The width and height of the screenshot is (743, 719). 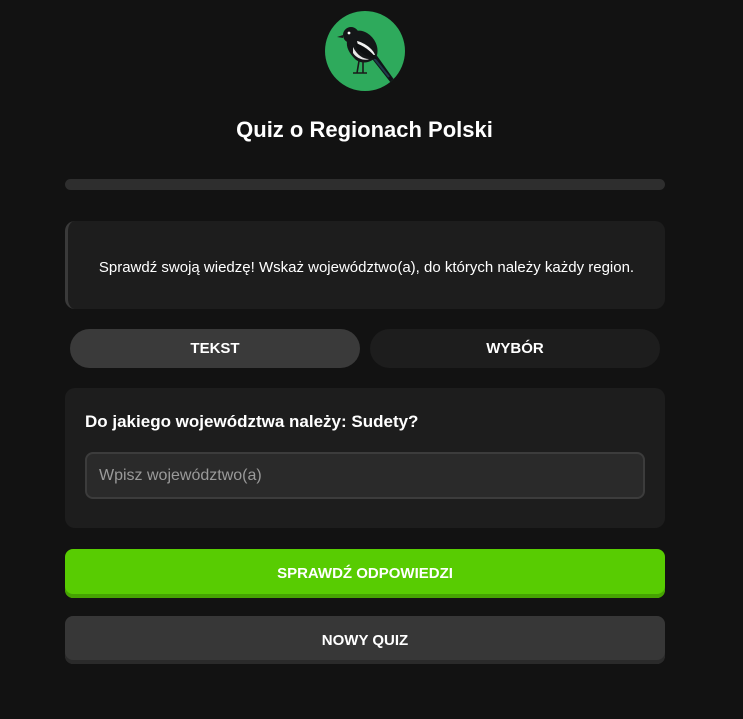 What do you see at coordinates (365, 475) in the screenshot?
I see `answer-input` at bounding box center [365, 475].